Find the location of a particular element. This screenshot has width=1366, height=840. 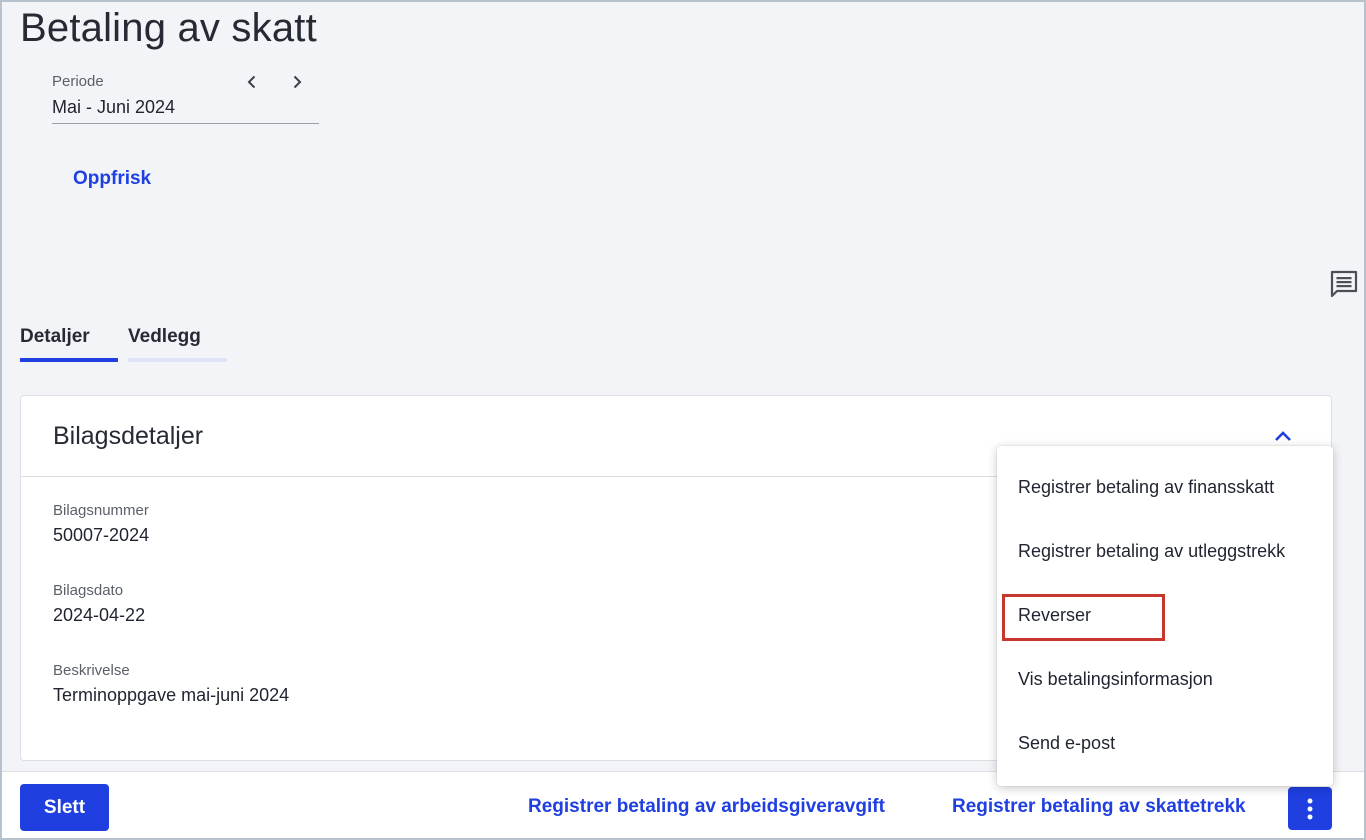

menu-item-register-financial-tax: Registrer betaling av finansskatt is located at coordinates (1165, 487).